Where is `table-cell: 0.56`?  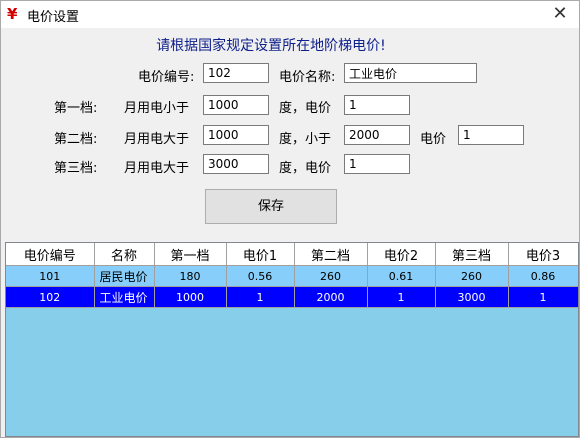 table-cell: 0.56 is located at coordinates (260, 276).